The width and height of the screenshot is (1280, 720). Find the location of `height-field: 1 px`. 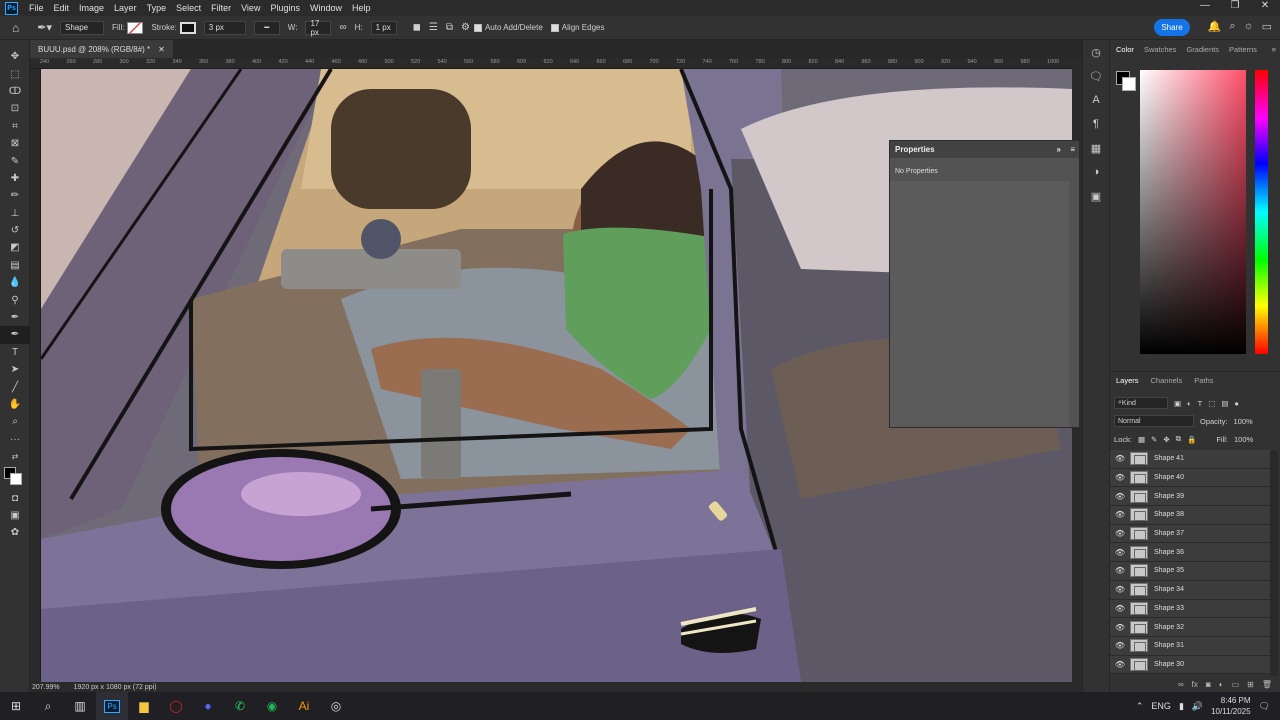

height-field: 1 px is located at coordinates (383, 27).